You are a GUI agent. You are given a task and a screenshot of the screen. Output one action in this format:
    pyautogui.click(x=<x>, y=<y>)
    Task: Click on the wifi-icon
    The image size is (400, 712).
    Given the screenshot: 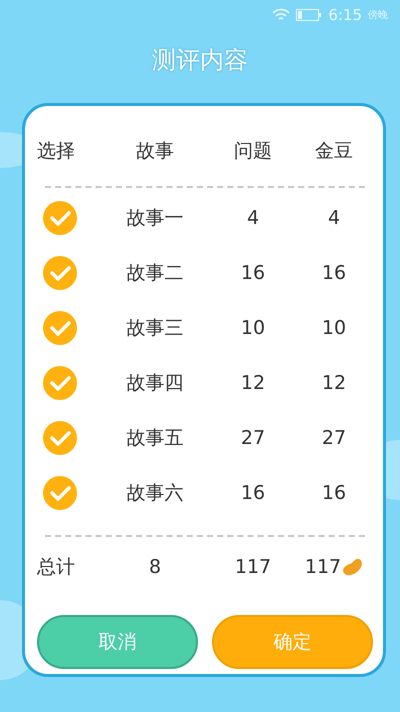 What is the action you would take?
    pyautogui.click(x=281, y=15)
    